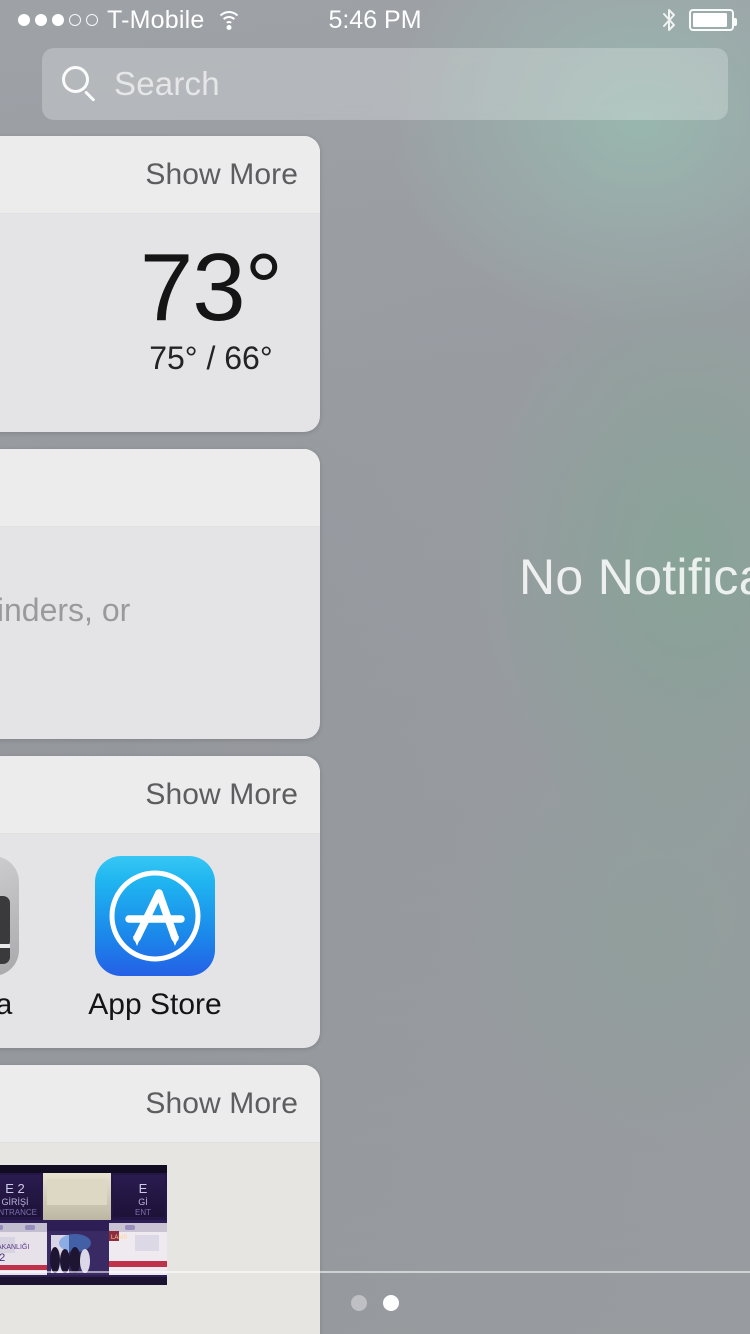 This screenshot has width=750, height=1334. I want to click on app-suggestion-app-store: App Store, so click(155, 939).